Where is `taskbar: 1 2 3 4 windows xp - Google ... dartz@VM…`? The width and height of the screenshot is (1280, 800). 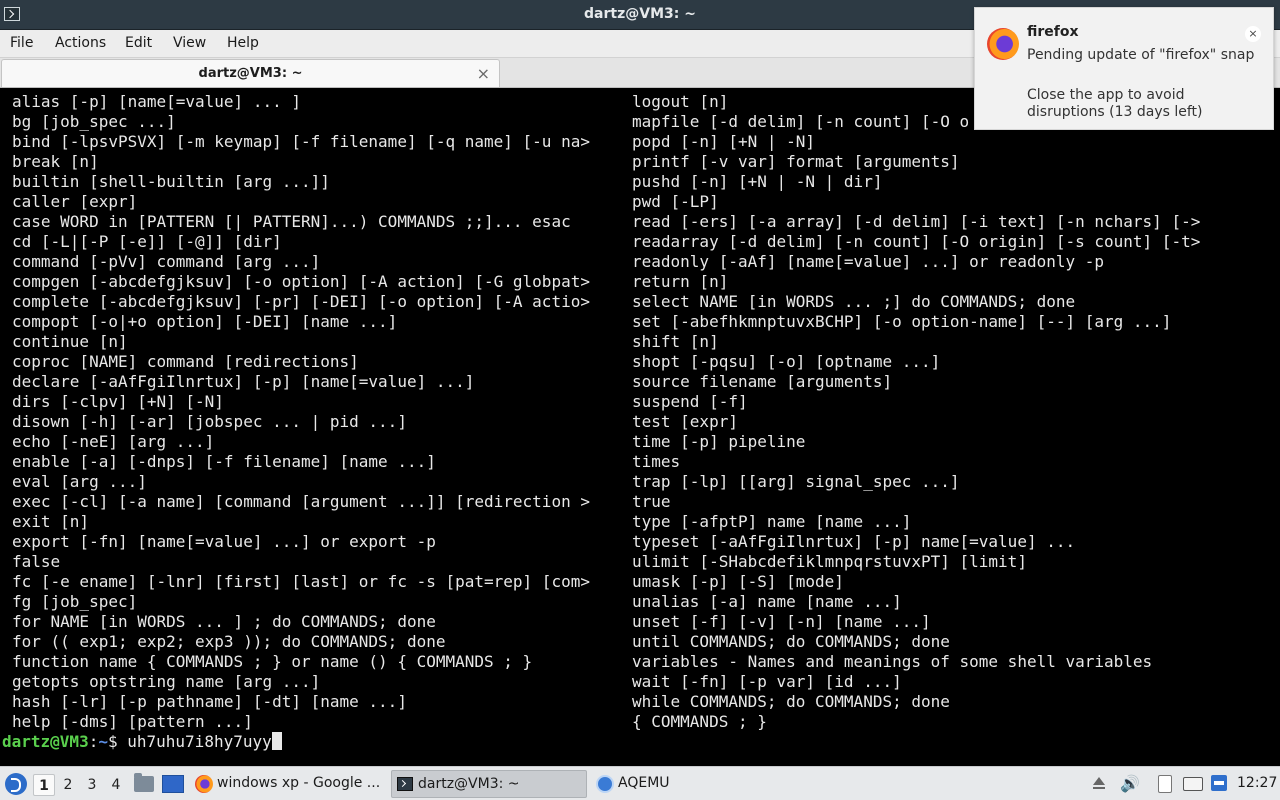
taskbar: 1 2 3 4 windows xp - Google ... dartz@VM… is located at coordinates (640, 783).